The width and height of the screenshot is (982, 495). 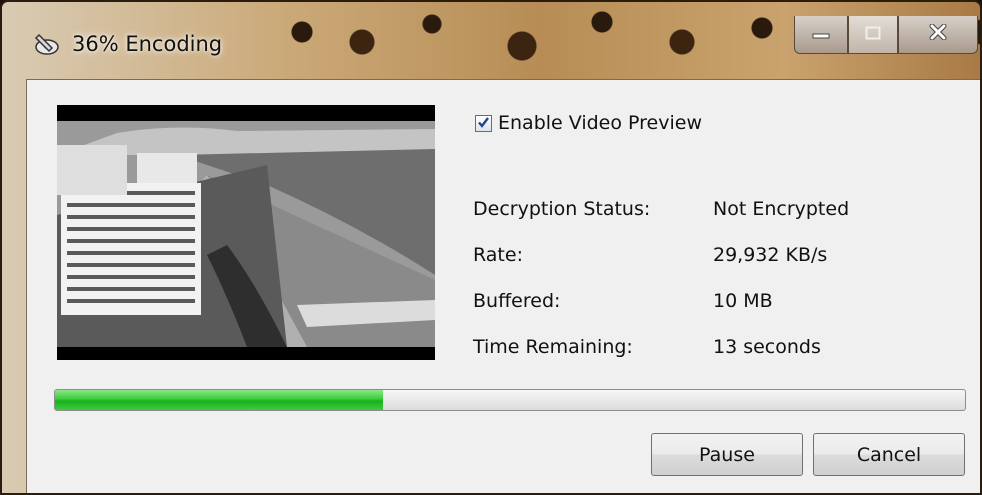 I want to click on decryption-status-label: Decryption Status:, so click(x=562, y=209).